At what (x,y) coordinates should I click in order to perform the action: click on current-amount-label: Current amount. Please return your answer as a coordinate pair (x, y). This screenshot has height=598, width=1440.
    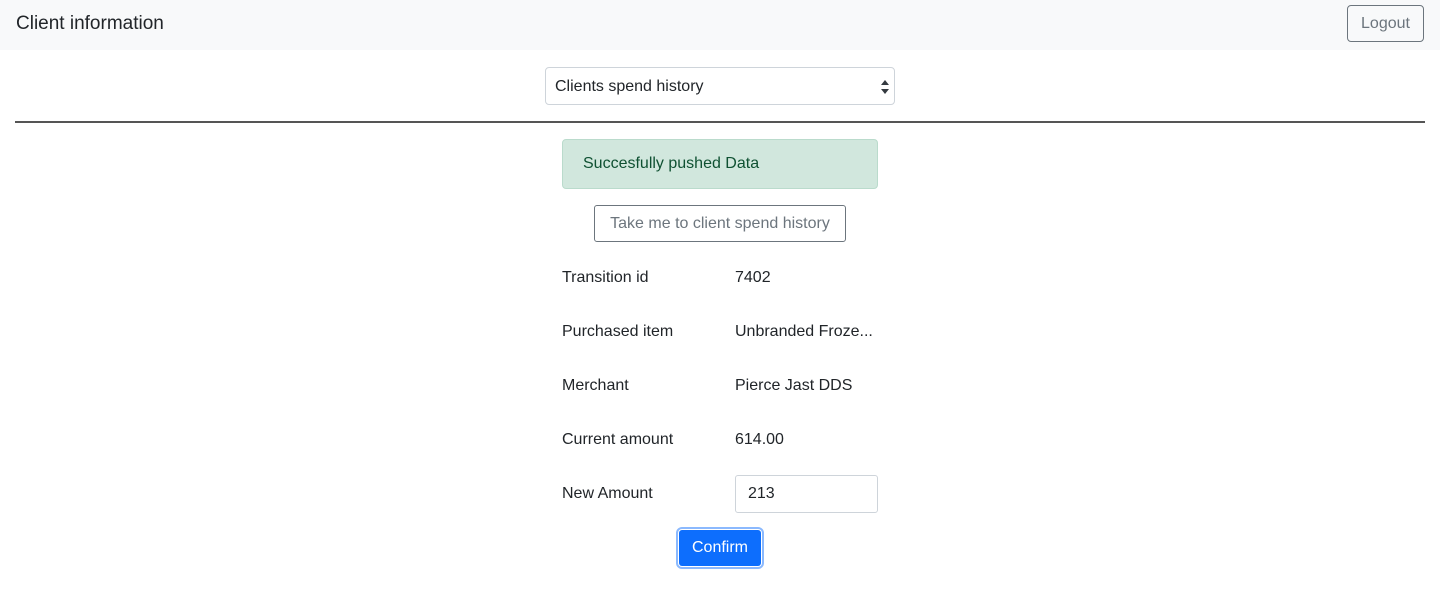
    Looking at the image, I should click on (618, 439).